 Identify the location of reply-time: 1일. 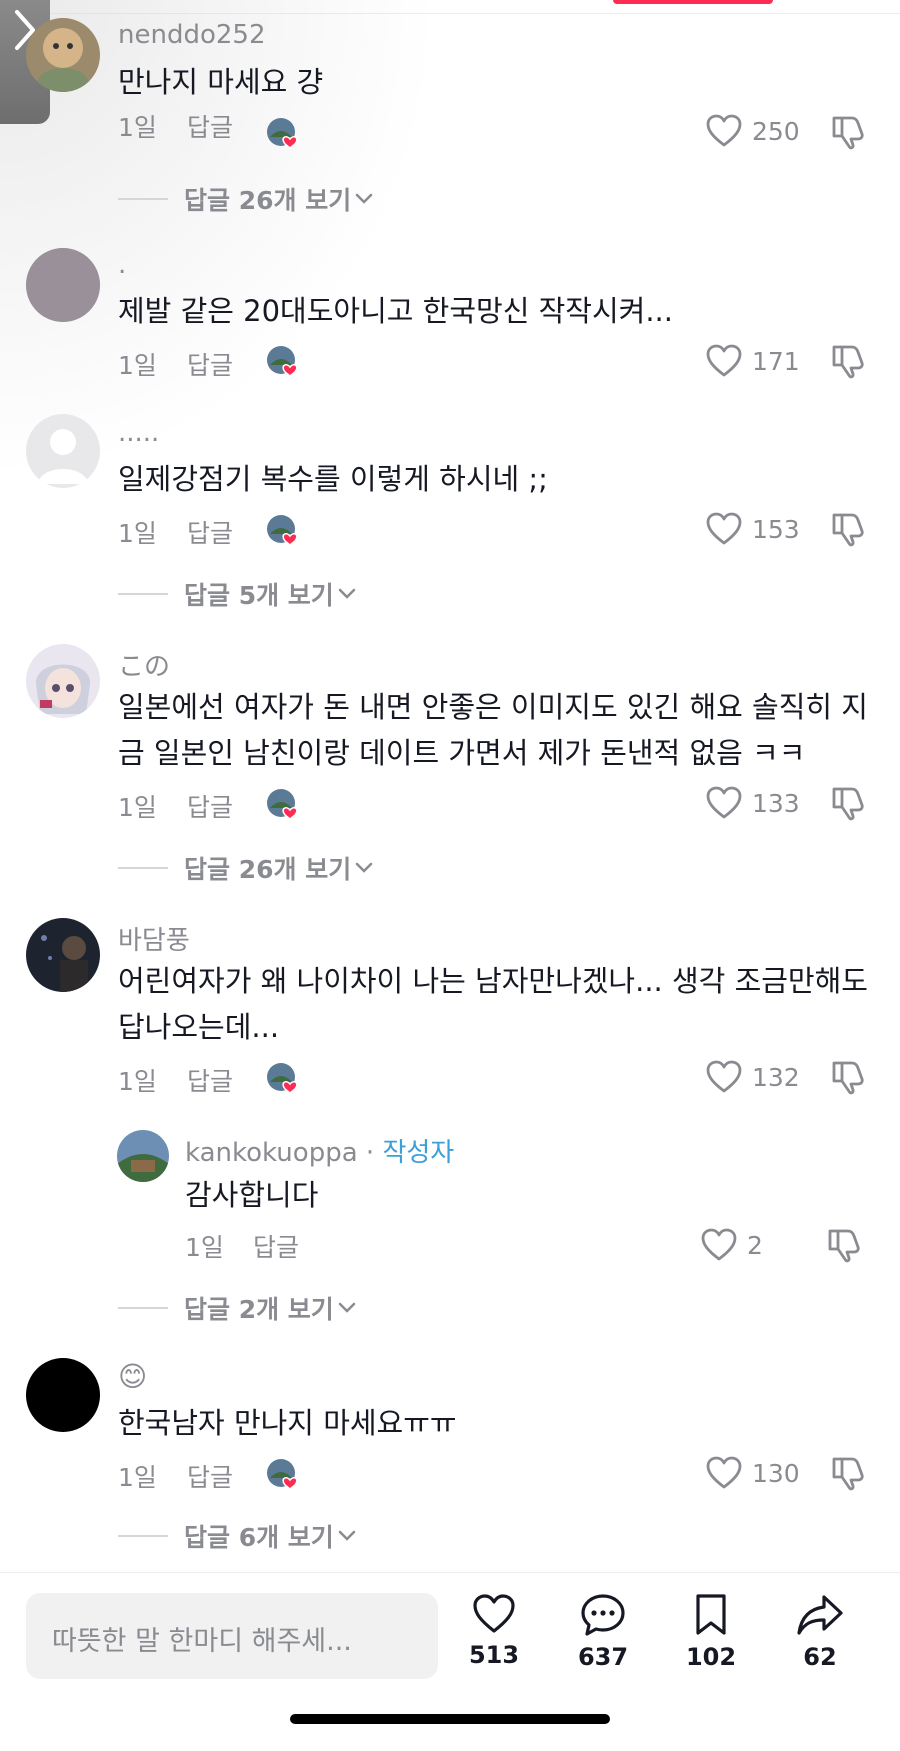
(204, 1247).